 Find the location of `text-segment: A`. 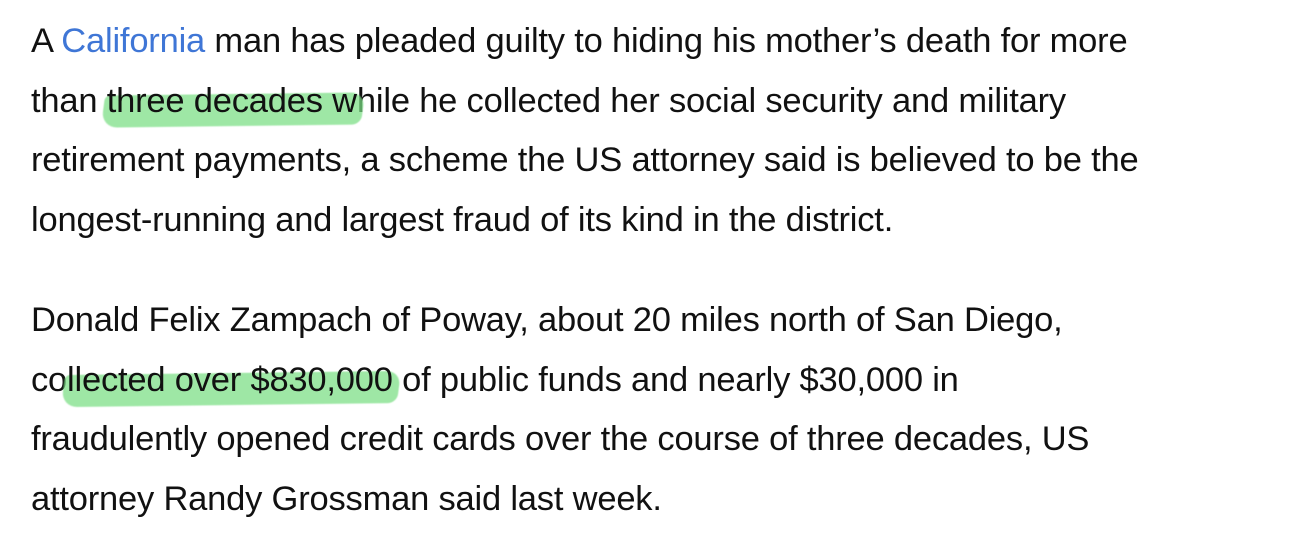

text-segment: A is located at coordinates (46, 41).